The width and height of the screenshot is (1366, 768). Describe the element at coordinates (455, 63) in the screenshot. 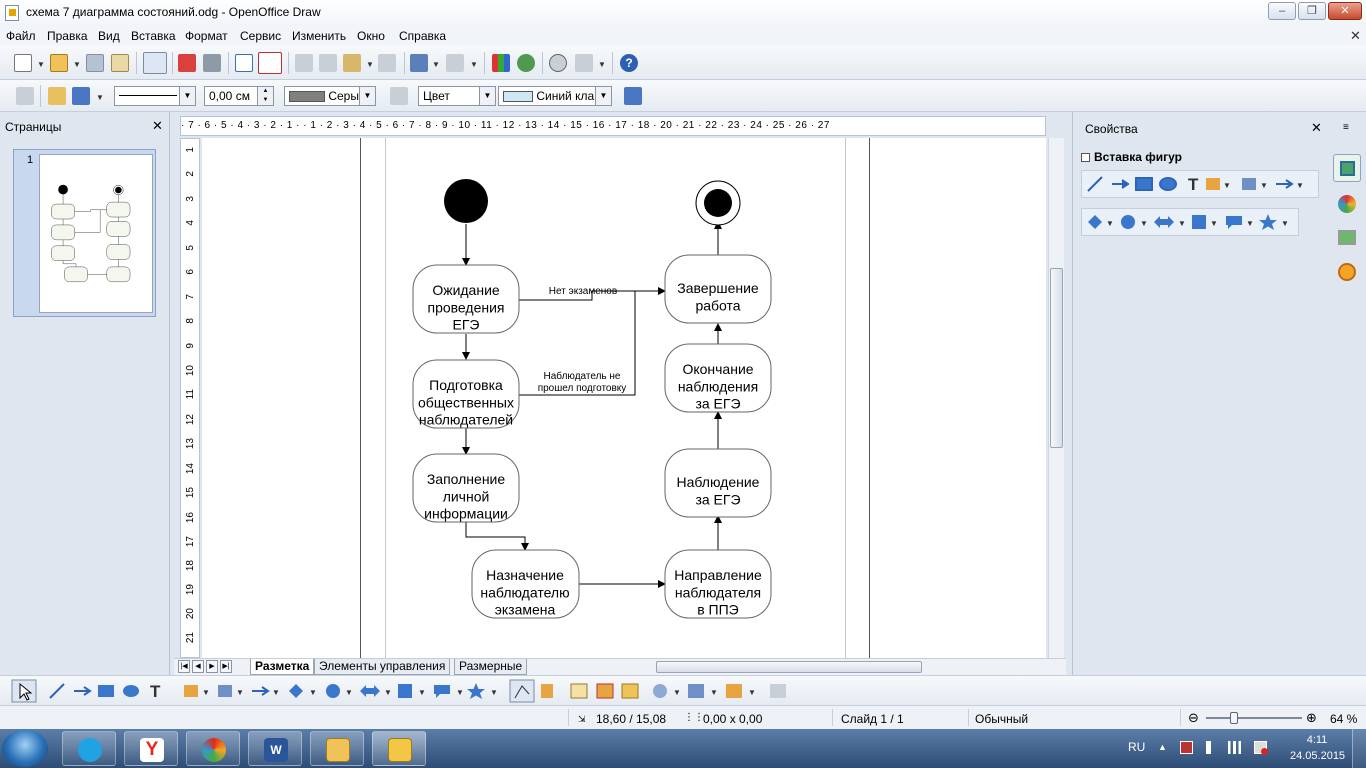

I see `redo-icon` at that location.